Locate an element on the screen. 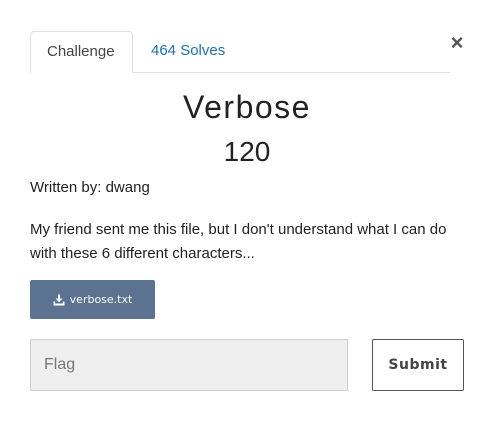 Image resolution: width=494 pixels, height=437 pixels. challenge-points: 120 is located at coordinates (247, 151).